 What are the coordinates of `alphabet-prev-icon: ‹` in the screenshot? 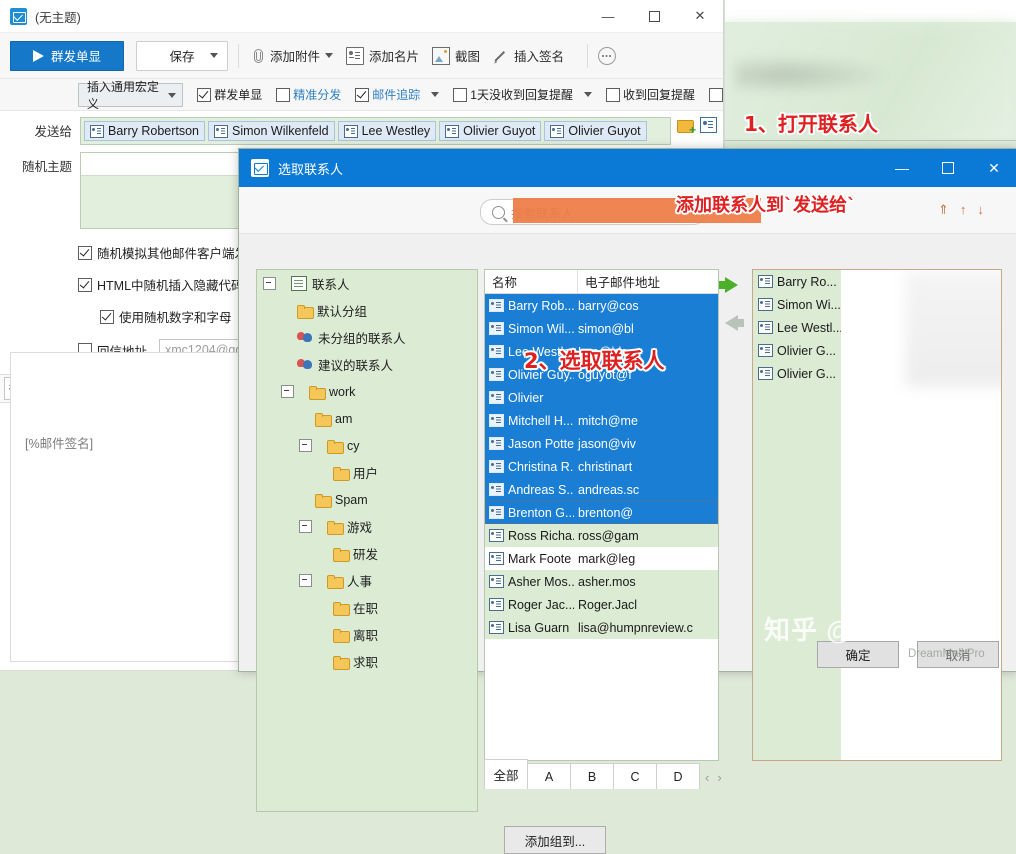 It's located at (707, 777).